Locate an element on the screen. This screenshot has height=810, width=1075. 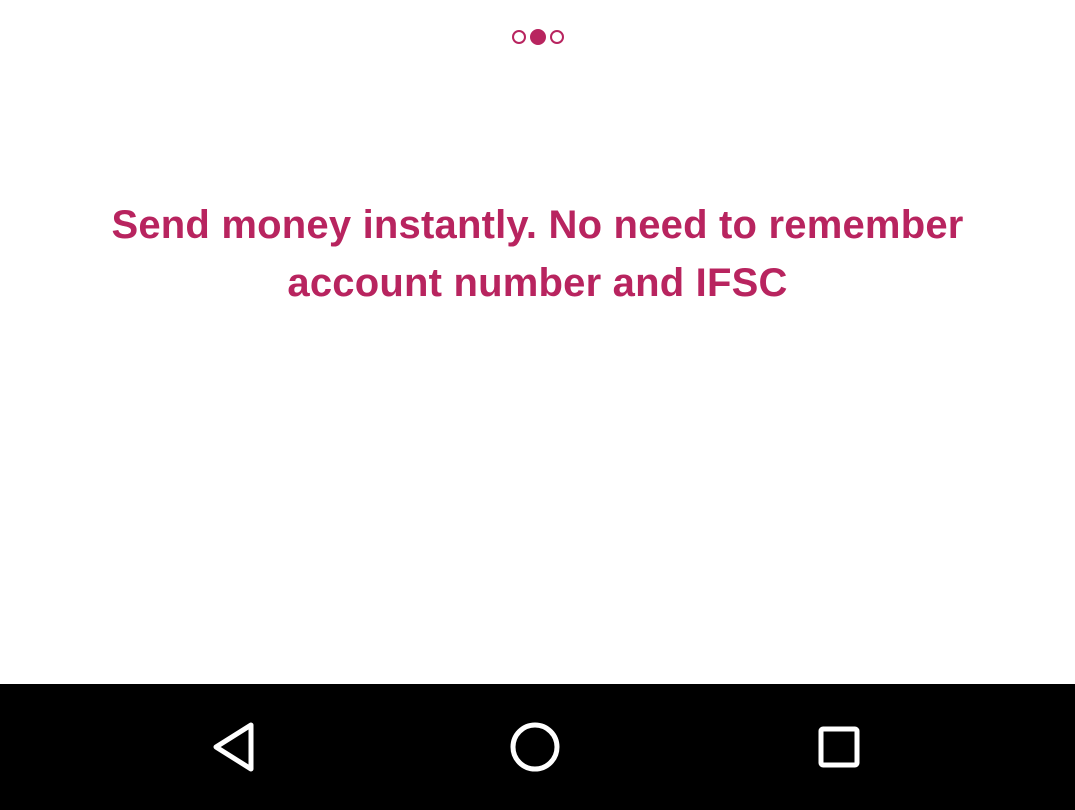
home-circle-icon is located at coordinates (535, 747).